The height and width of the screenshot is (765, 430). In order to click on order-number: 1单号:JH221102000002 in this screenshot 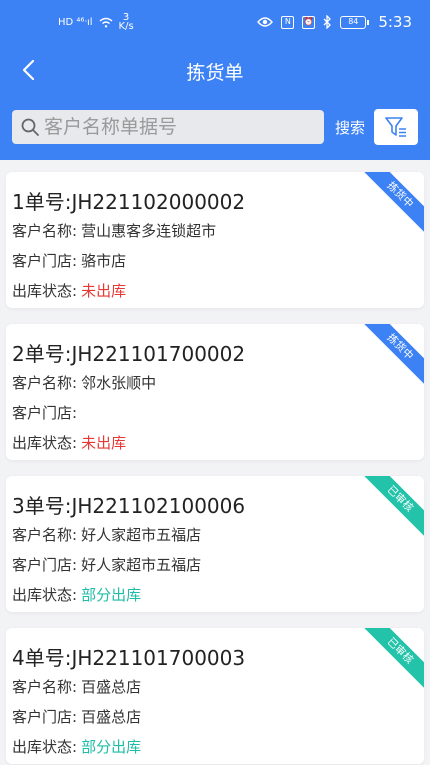, I will do `click(129, 202)`.